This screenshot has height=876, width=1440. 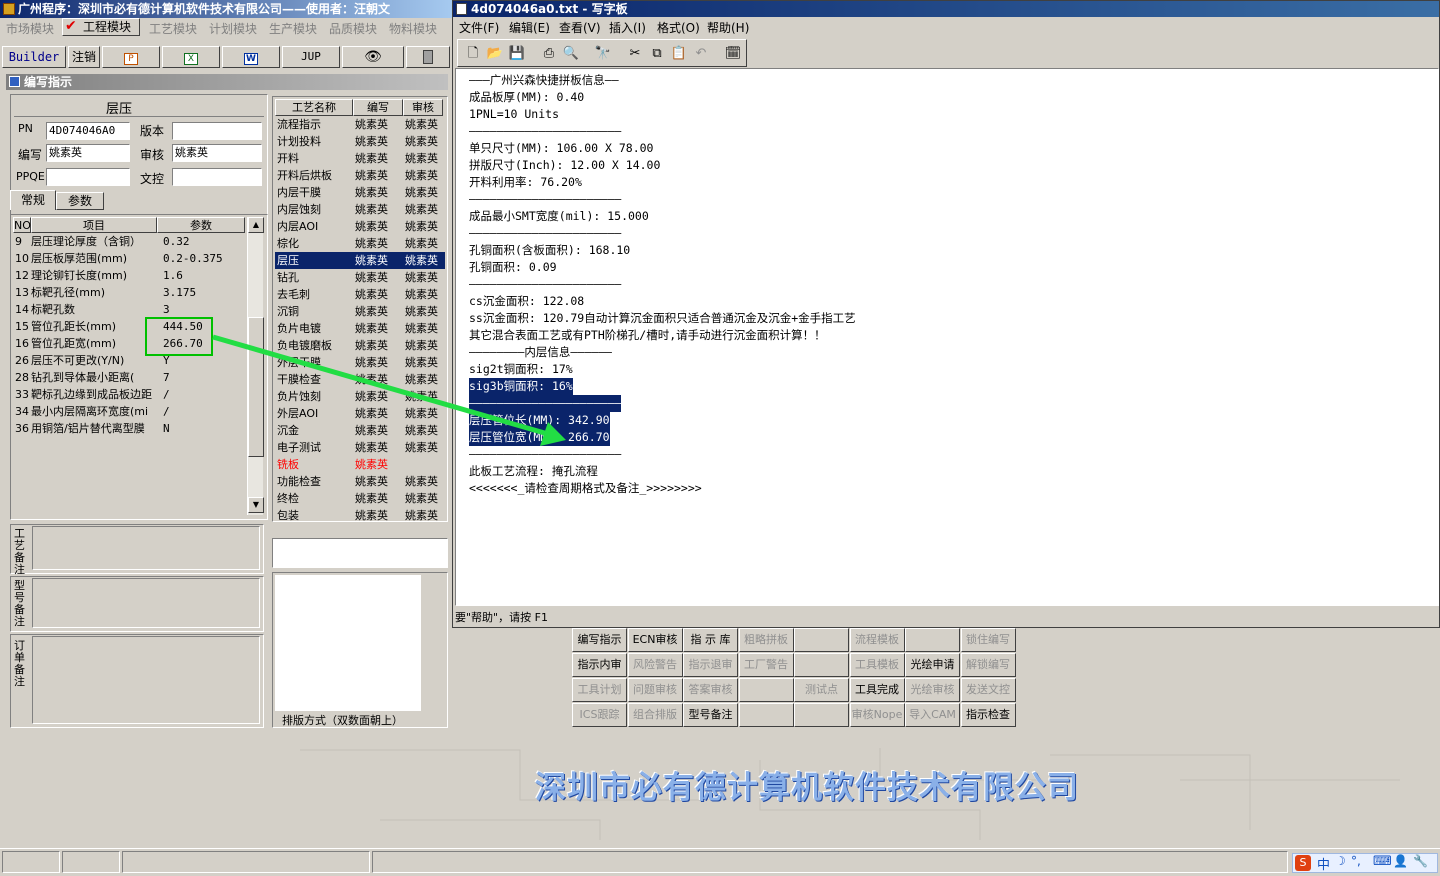 What do you see at coordinates (293, 28) in the screenshot?
I see `tab-production: 生产模块` at bounding box center [293, 28].